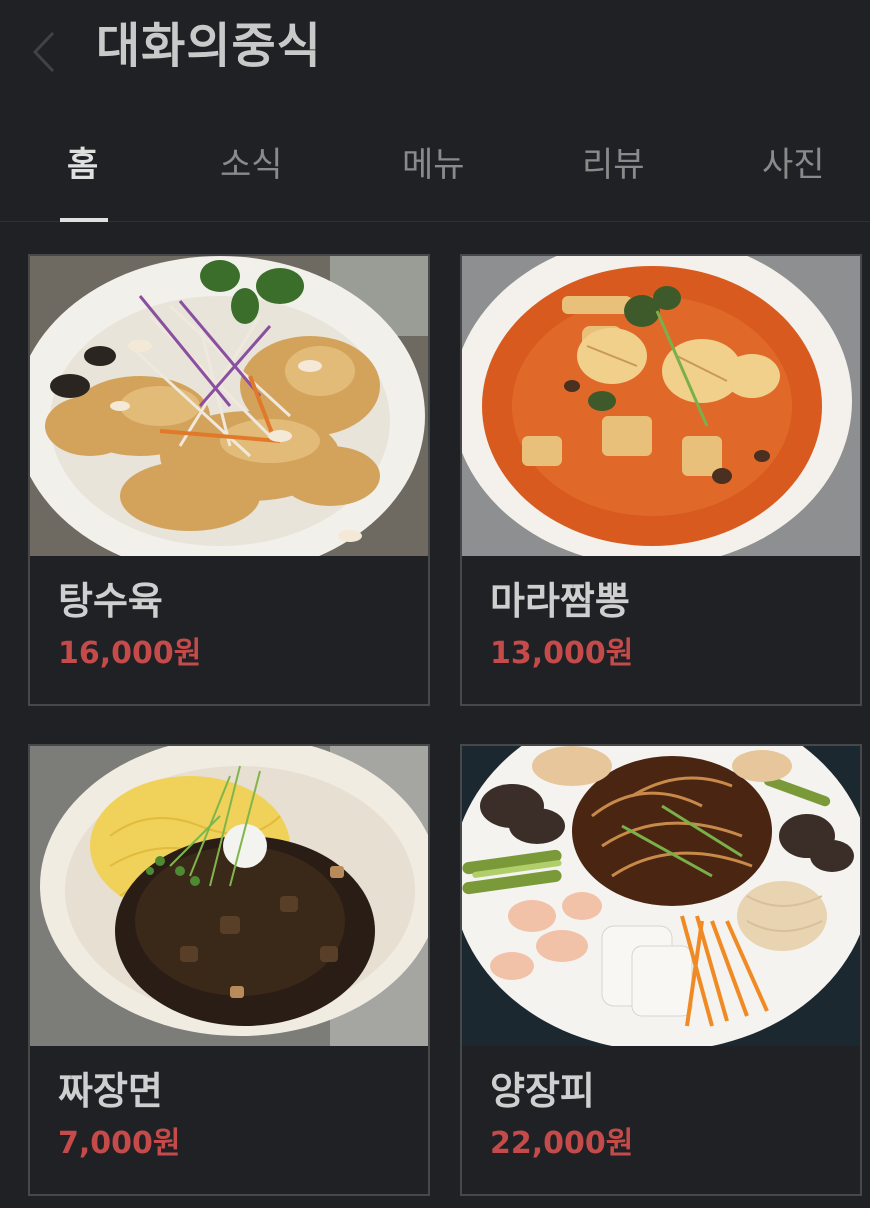 This screenshot has width=870, height=1208. What do you see at coordinates (562, 653) in the screenshot?
I see `menu-item-price: 13,000원` at bounding box center [562, 653].